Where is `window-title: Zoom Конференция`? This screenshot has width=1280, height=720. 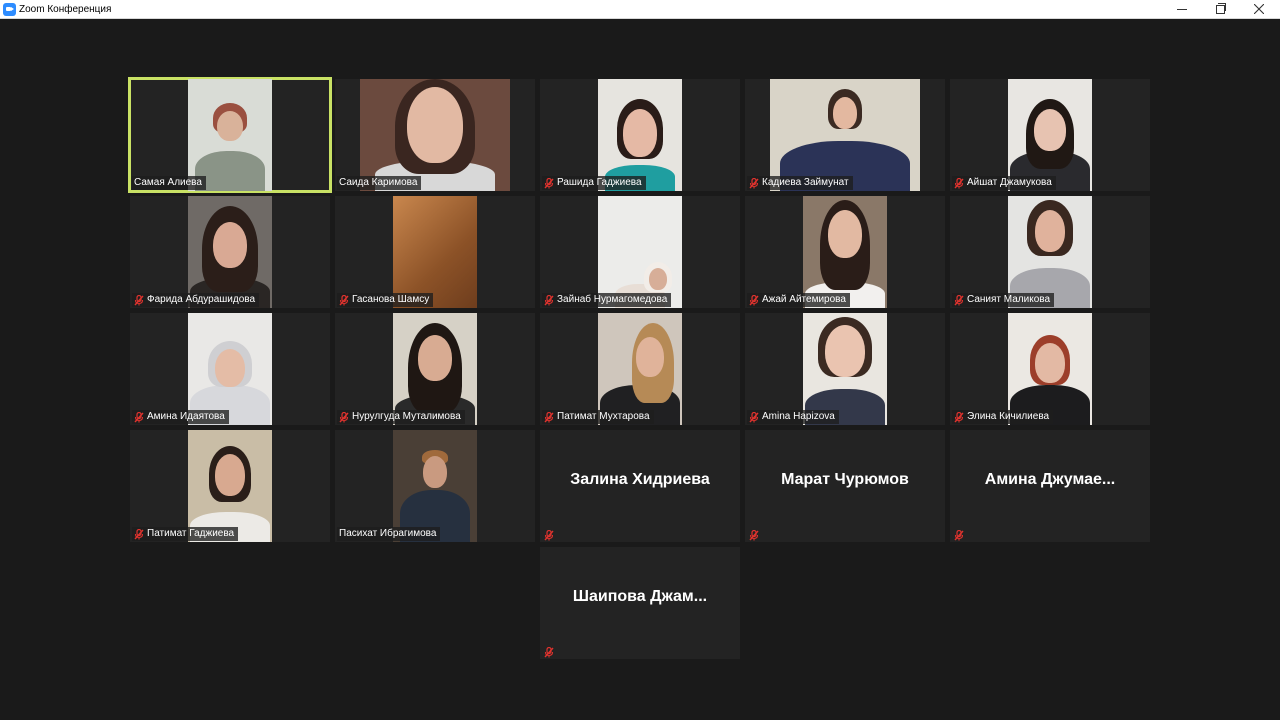 window-title: Zoom Конференция is located at coordinates (65, 9).